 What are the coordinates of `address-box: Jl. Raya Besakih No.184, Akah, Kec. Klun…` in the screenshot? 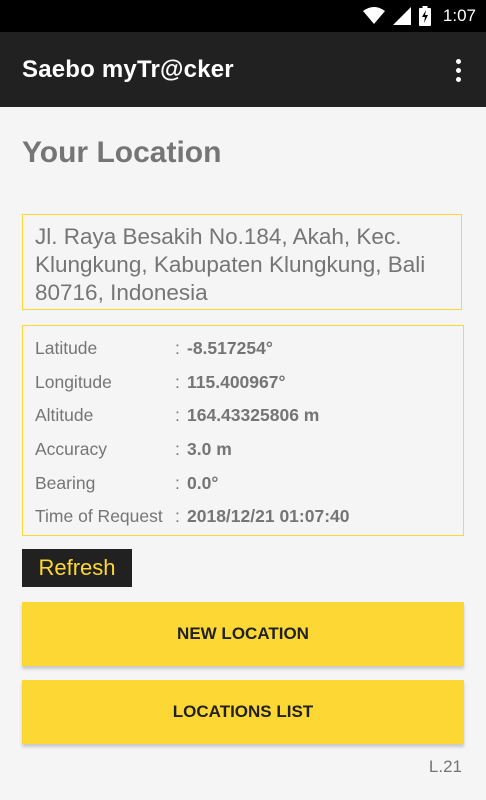 It's located at (242, 262).